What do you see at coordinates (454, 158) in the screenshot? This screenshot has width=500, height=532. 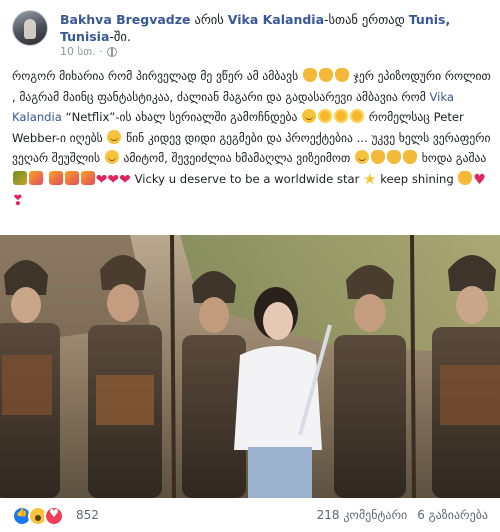 I see `text-line4b: ხოდა გაშაა` at bounding box center [454, 158].